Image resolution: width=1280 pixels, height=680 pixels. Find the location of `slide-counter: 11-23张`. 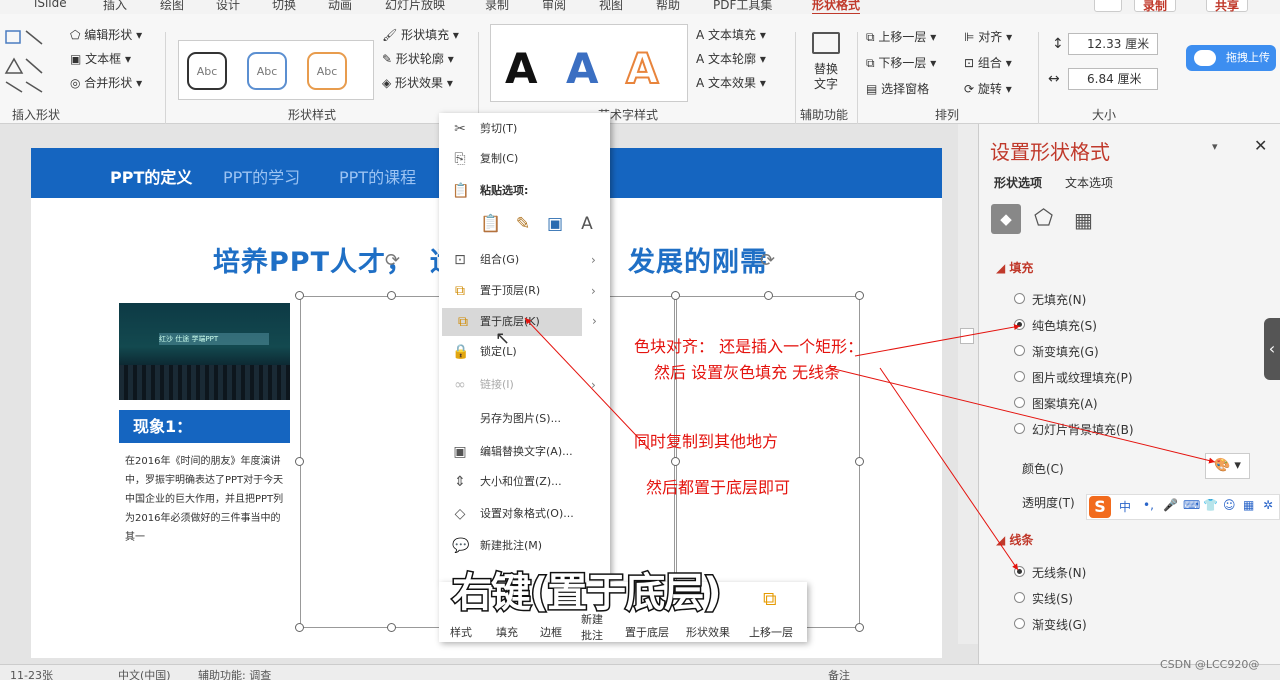

slide-counter: 11-23张 is located at coordinates (31, 674).